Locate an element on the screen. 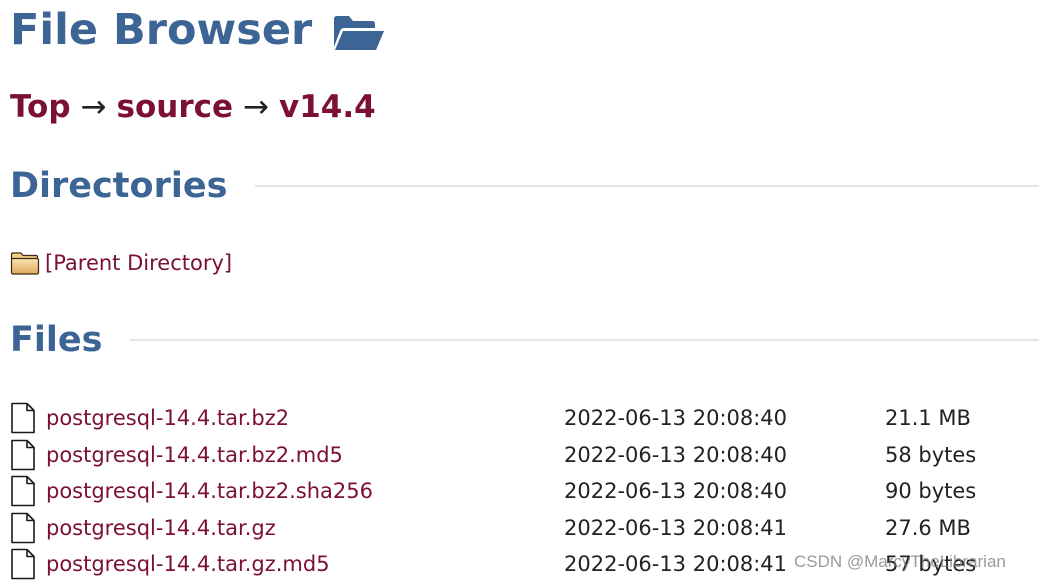  file-name-link: postgresql-14.4.tar.gz is located at coordinates (161, 528).